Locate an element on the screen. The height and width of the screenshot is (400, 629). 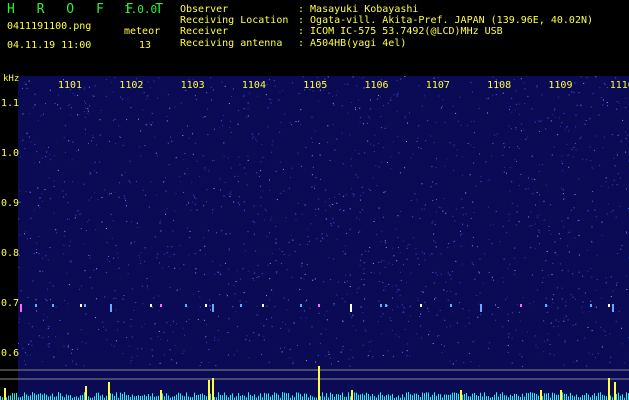
y-tick-label: 1.1 is located at coordinates (10, 103).